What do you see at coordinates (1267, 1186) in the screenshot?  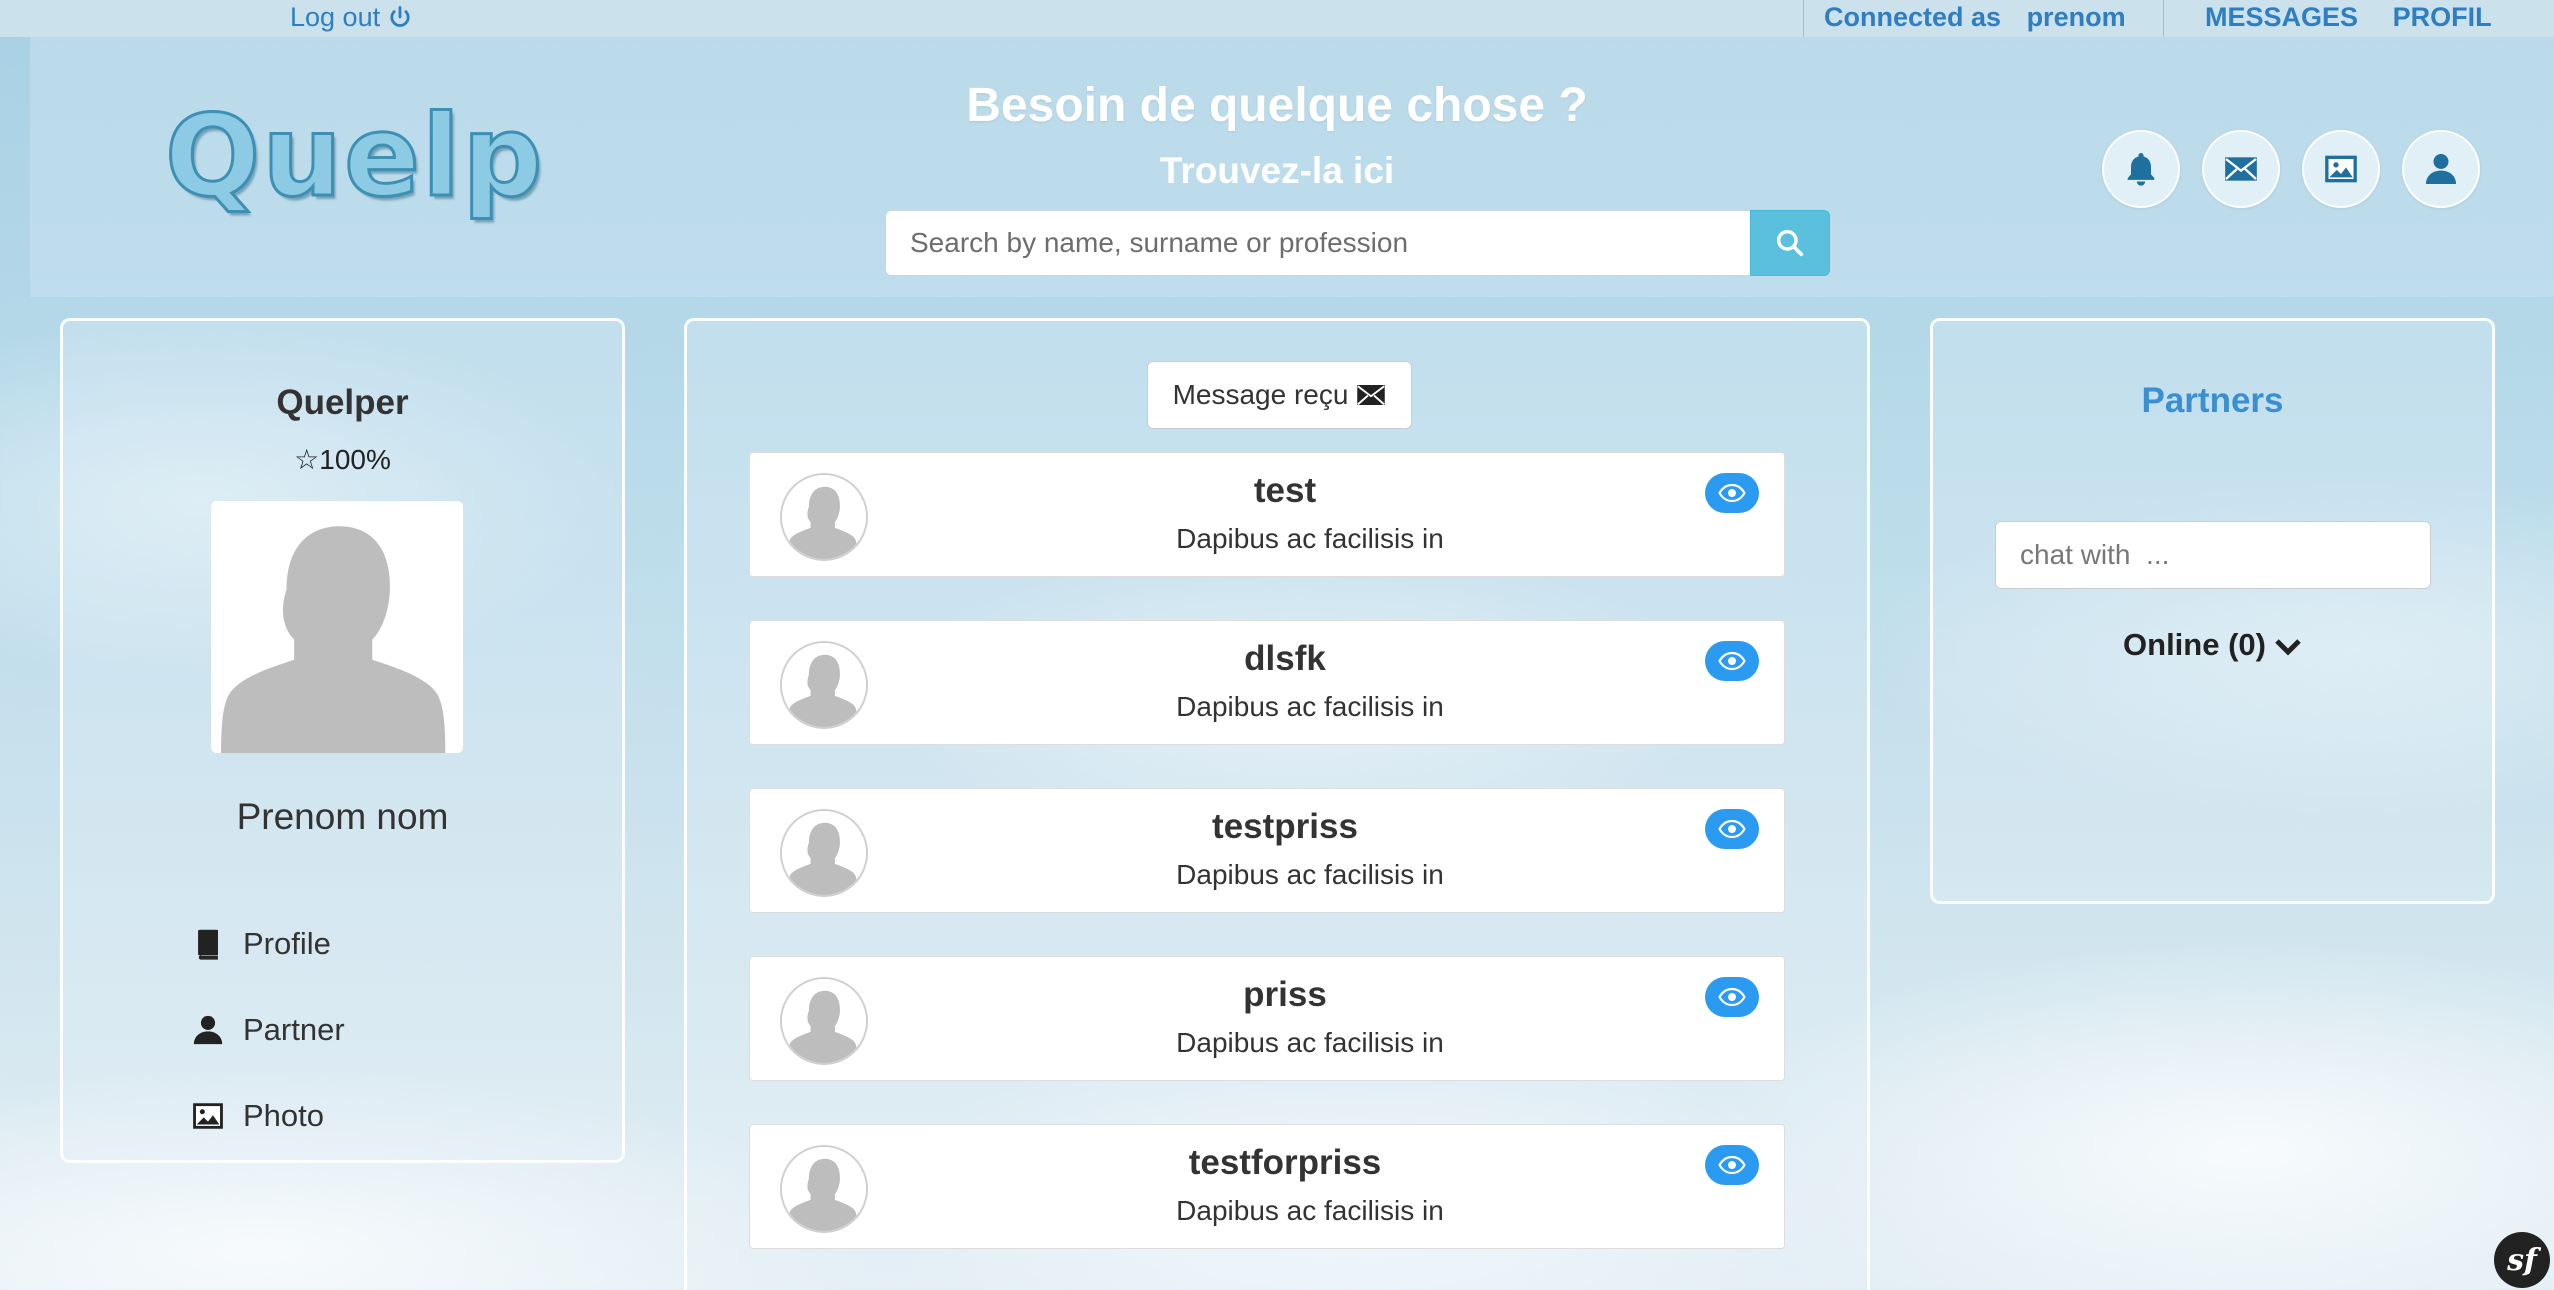 I see `message-card: testforpriss Dapibus ac facilisis in` at bounding box center [1267, 1186].